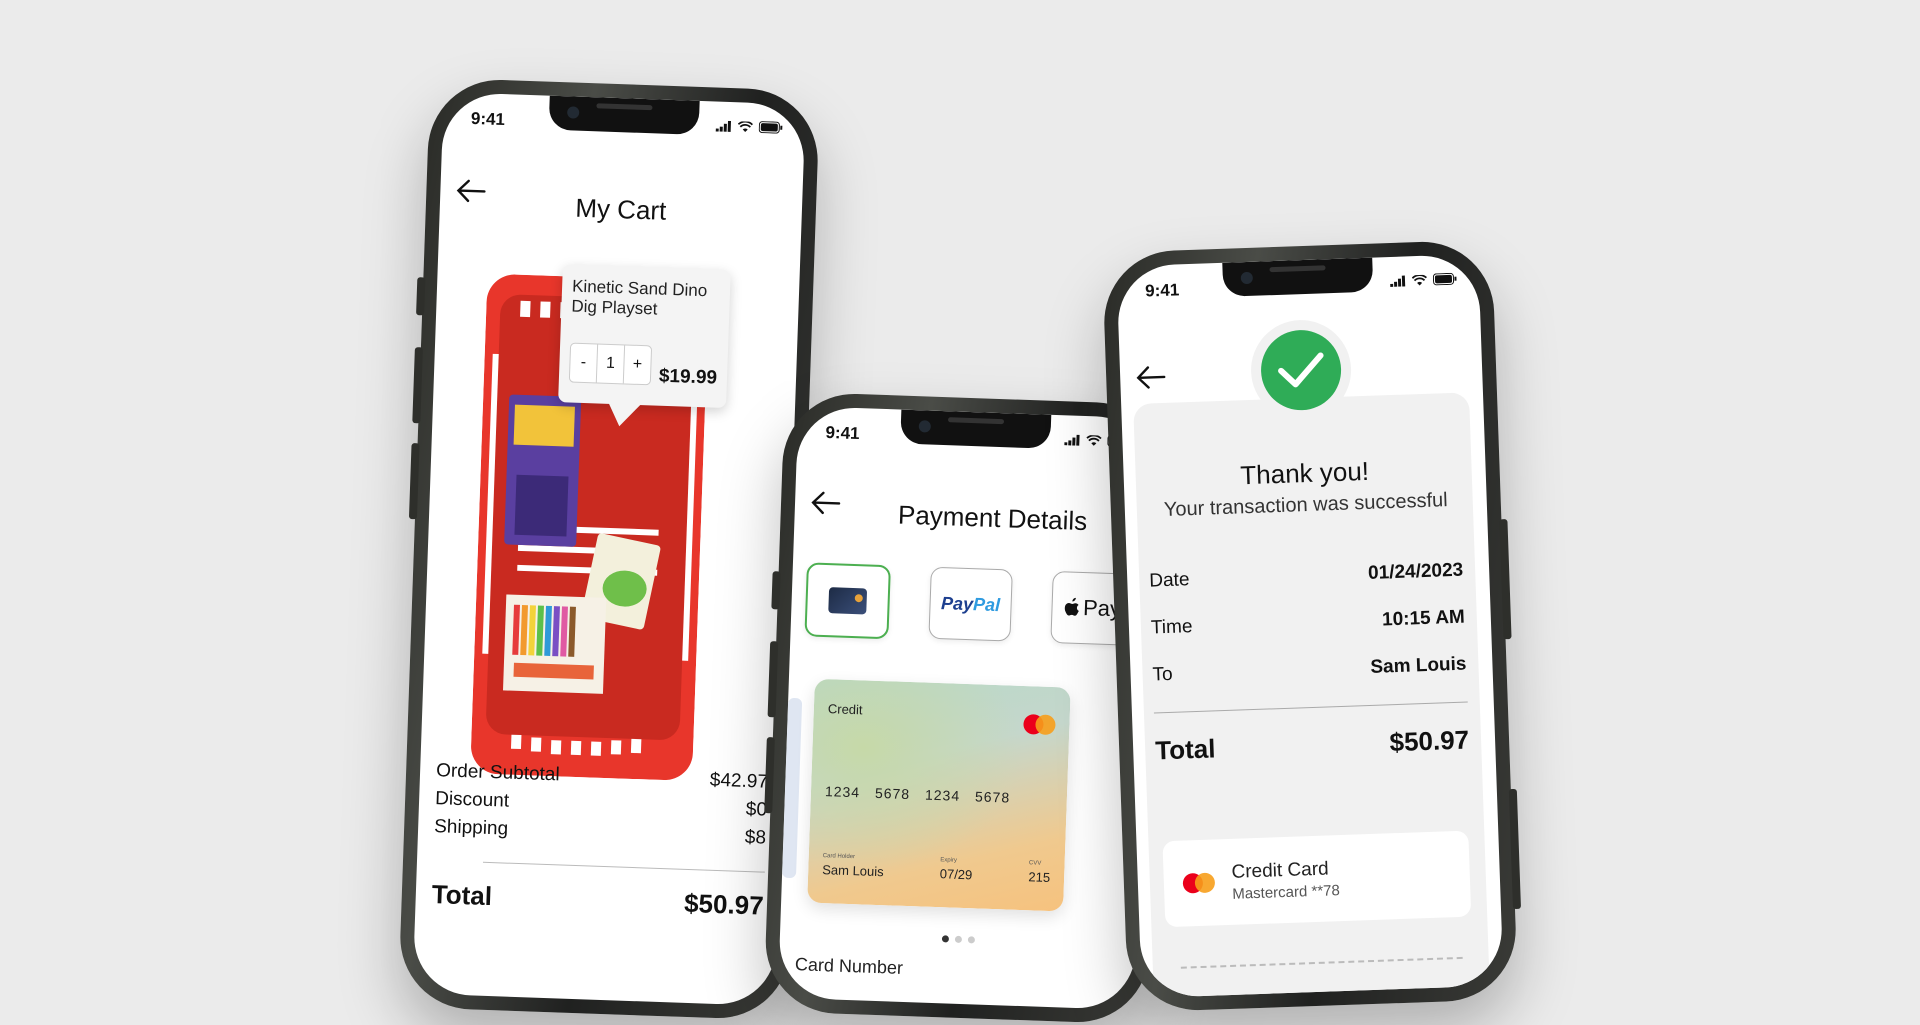 The width and height of the screenshot is (1920, 1025). What do you see at coordinates (639, 297) in the screenshot?
I see `product-name: Kinetic Sand Dino Dig Playset` at bounding box center [639, 297].